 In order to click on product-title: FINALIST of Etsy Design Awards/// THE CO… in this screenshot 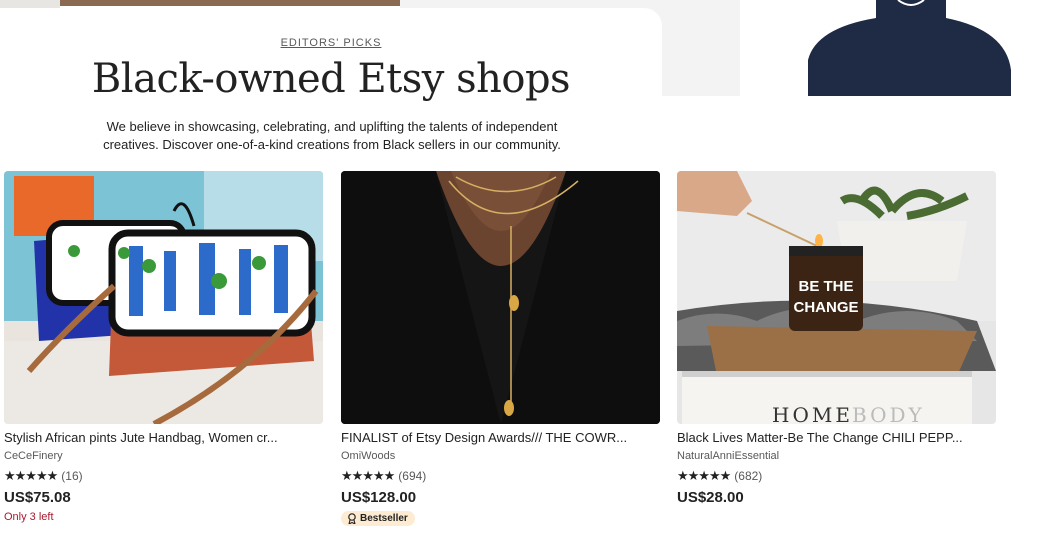, I will do `click(500, 438)`.